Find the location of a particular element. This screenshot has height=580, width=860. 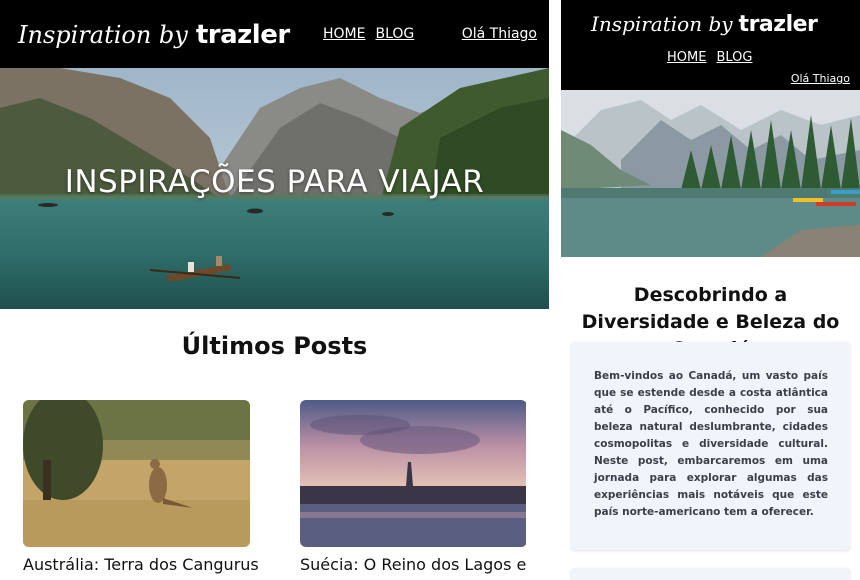

post-cover-image is located at coordinates (710, 173).